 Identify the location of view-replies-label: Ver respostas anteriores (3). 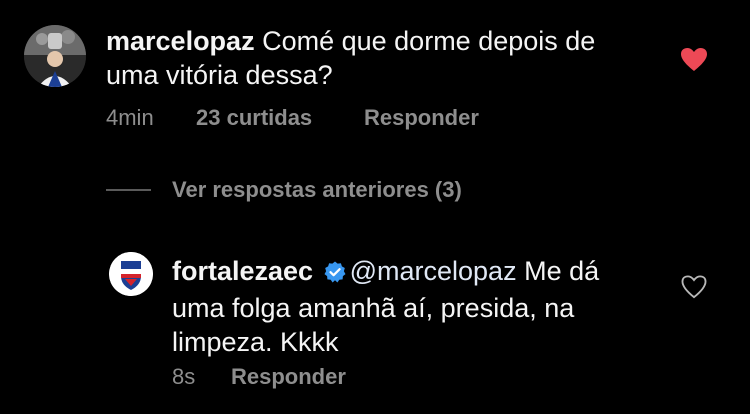
(317, 190).